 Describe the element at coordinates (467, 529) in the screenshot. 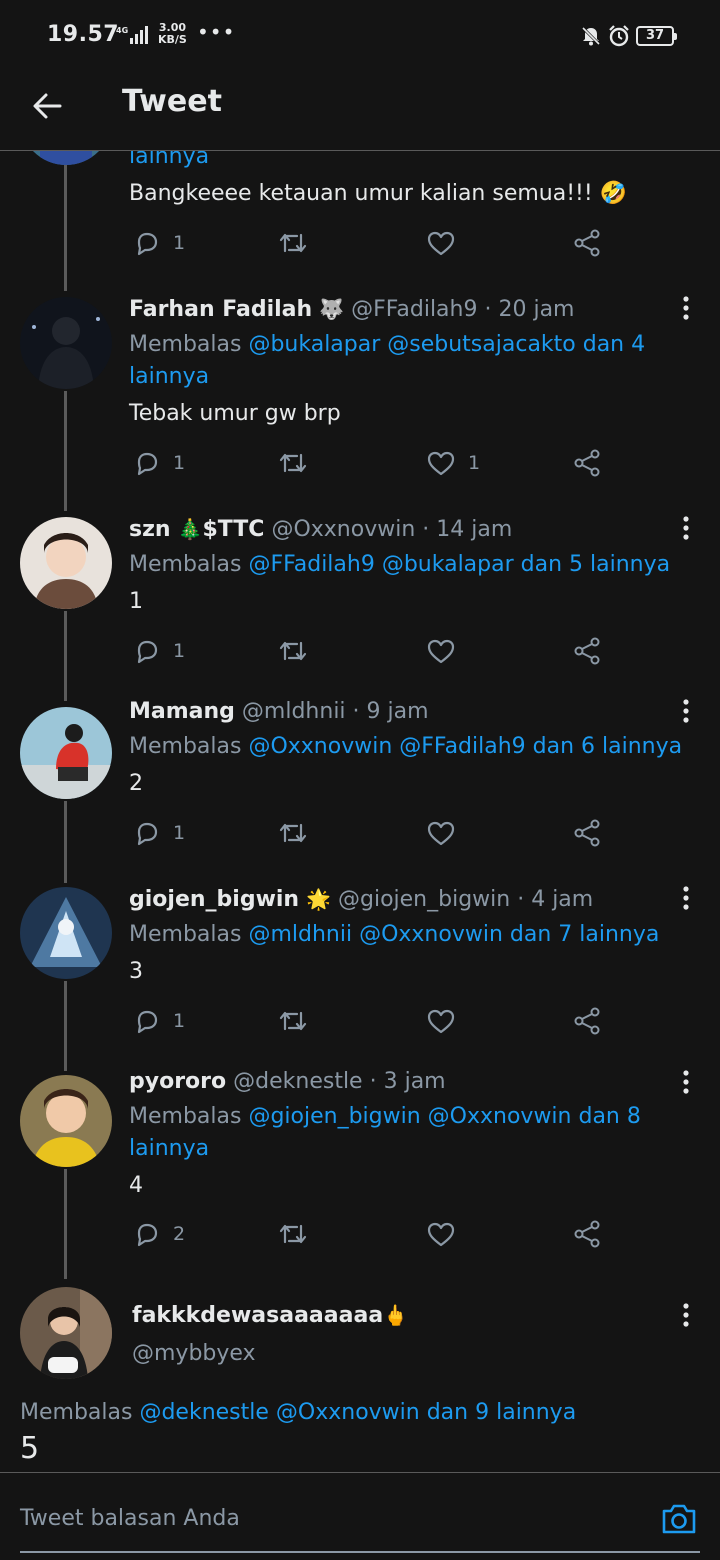

I see `tweet-time: · 14 jam` at that location.